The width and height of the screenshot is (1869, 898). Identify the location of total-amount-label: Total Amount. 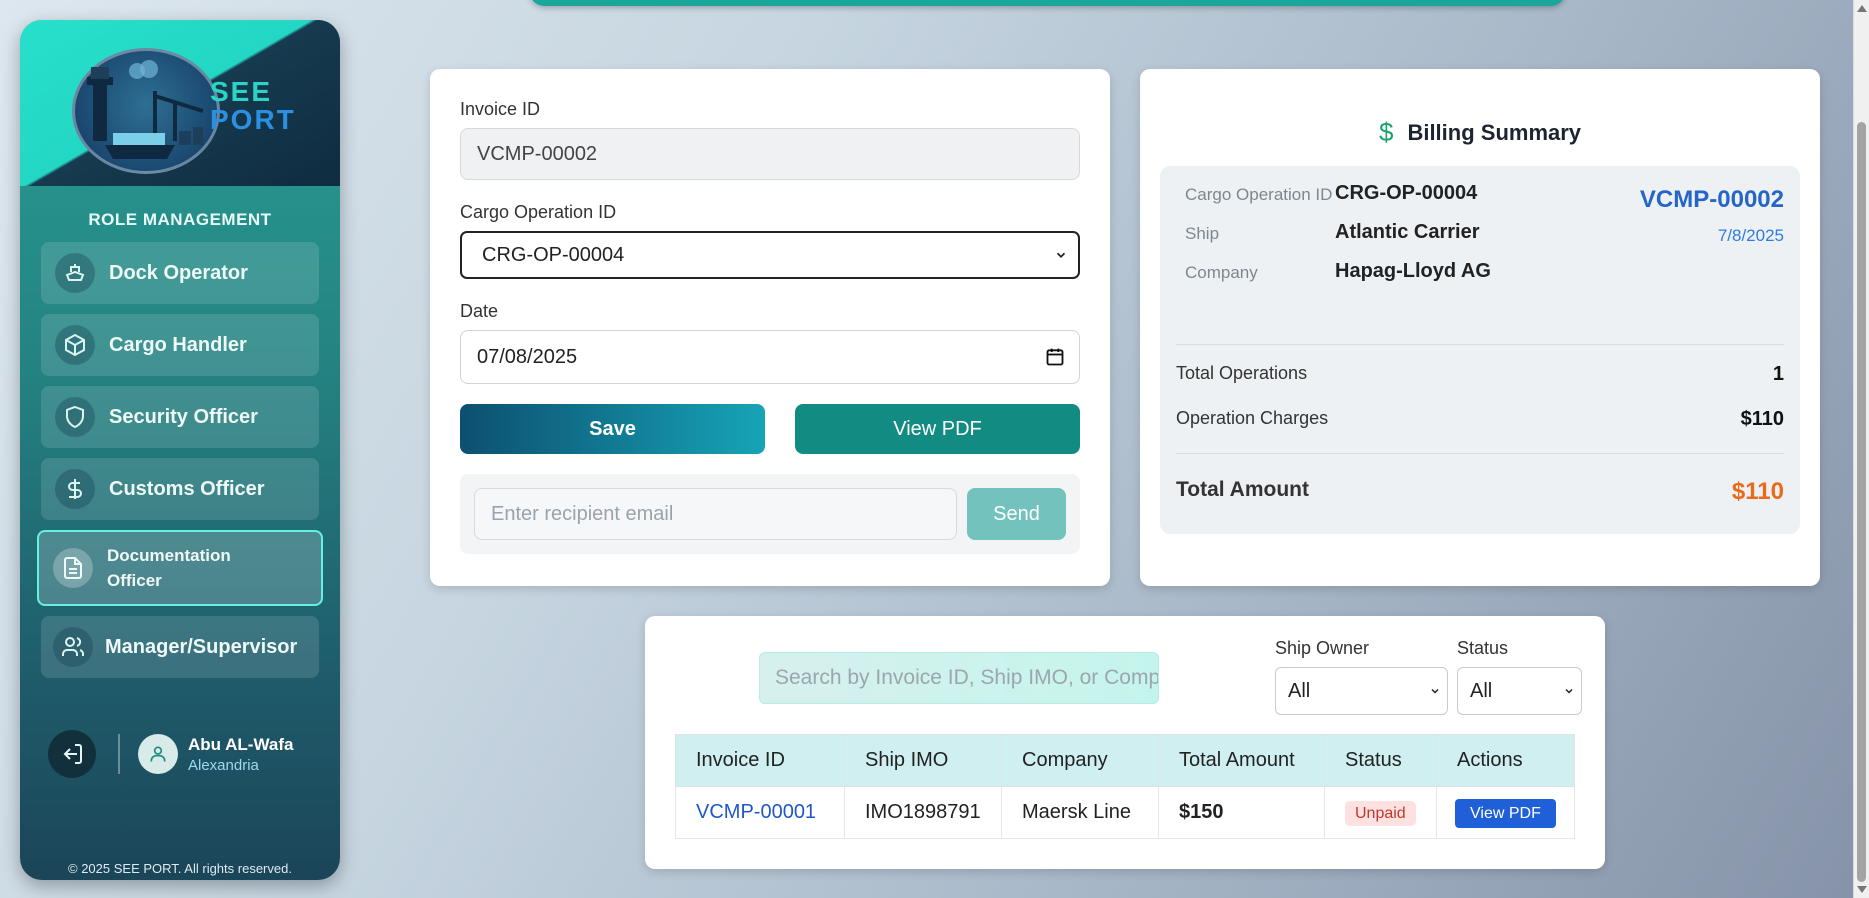
(1242, 489).